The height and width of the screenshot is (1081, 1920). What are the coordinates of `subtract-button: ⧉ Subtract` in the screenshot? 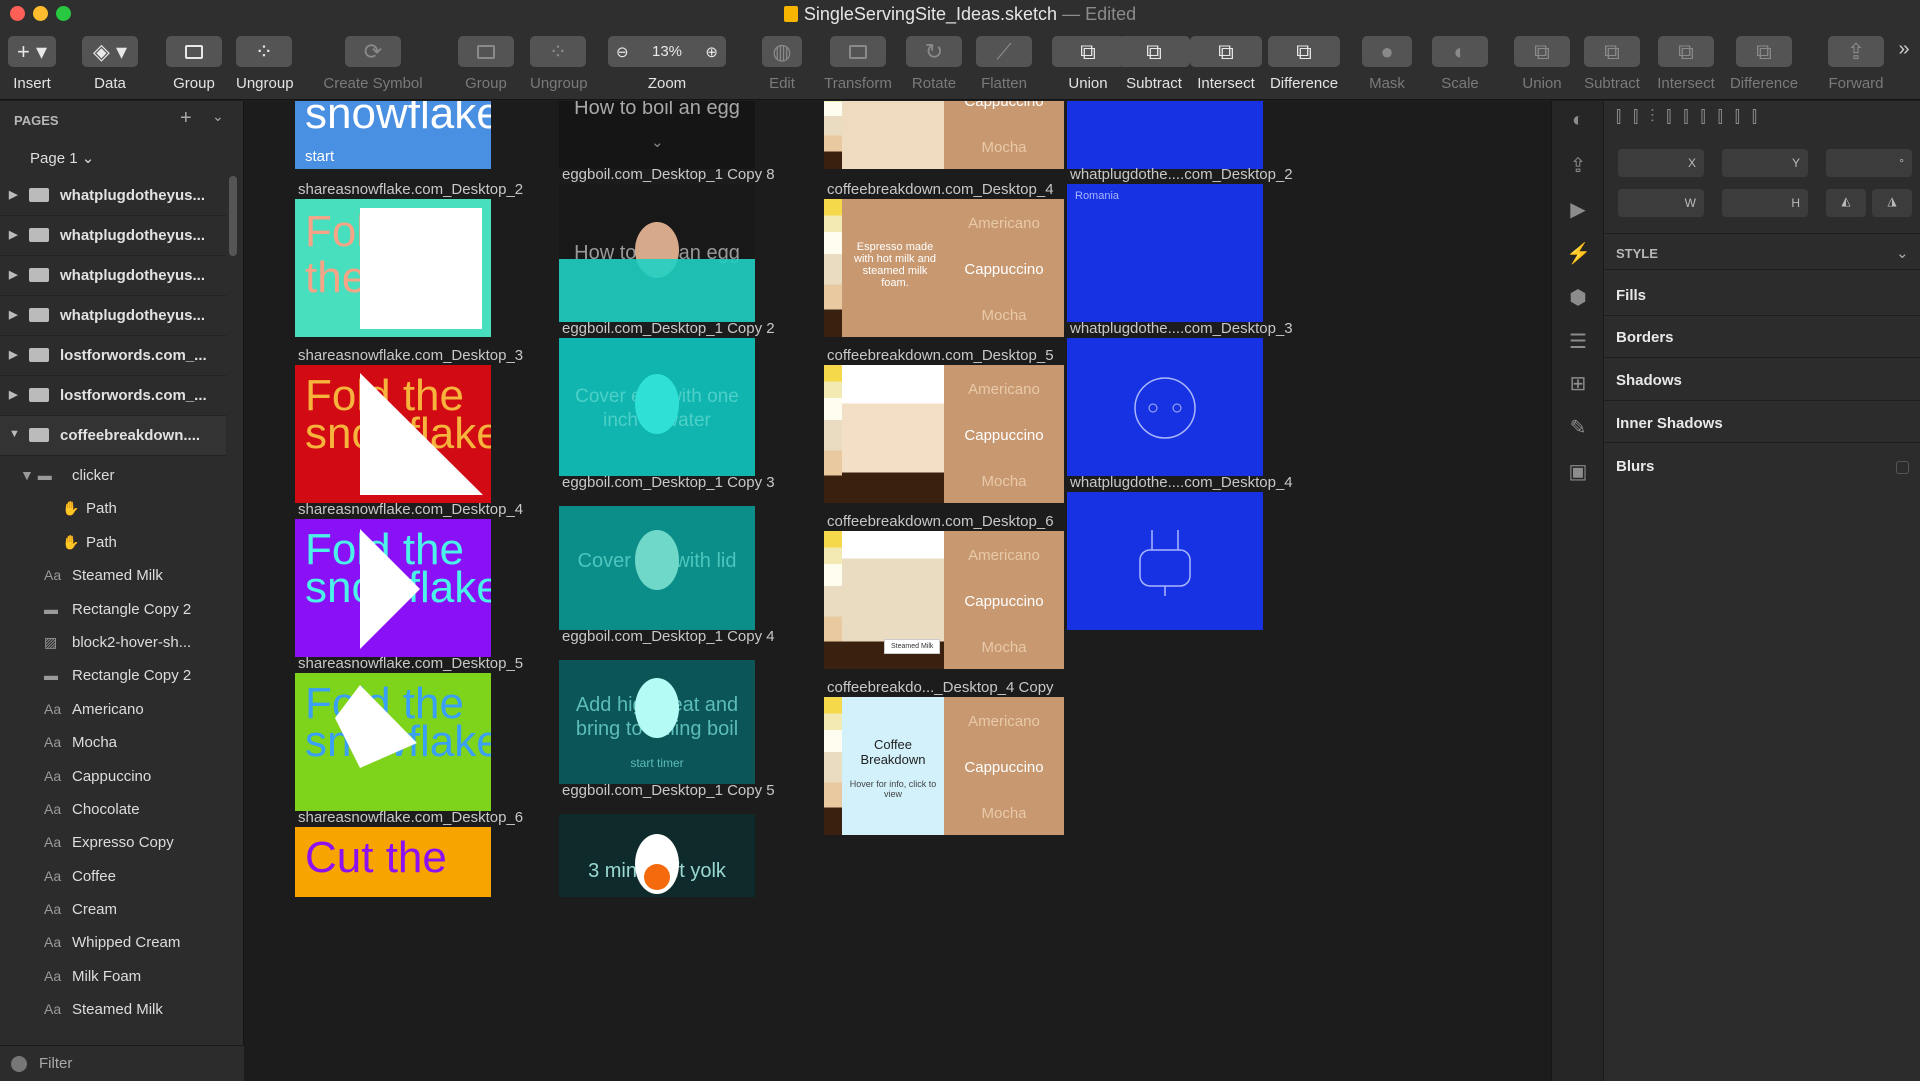 It's located at (1154, 64).